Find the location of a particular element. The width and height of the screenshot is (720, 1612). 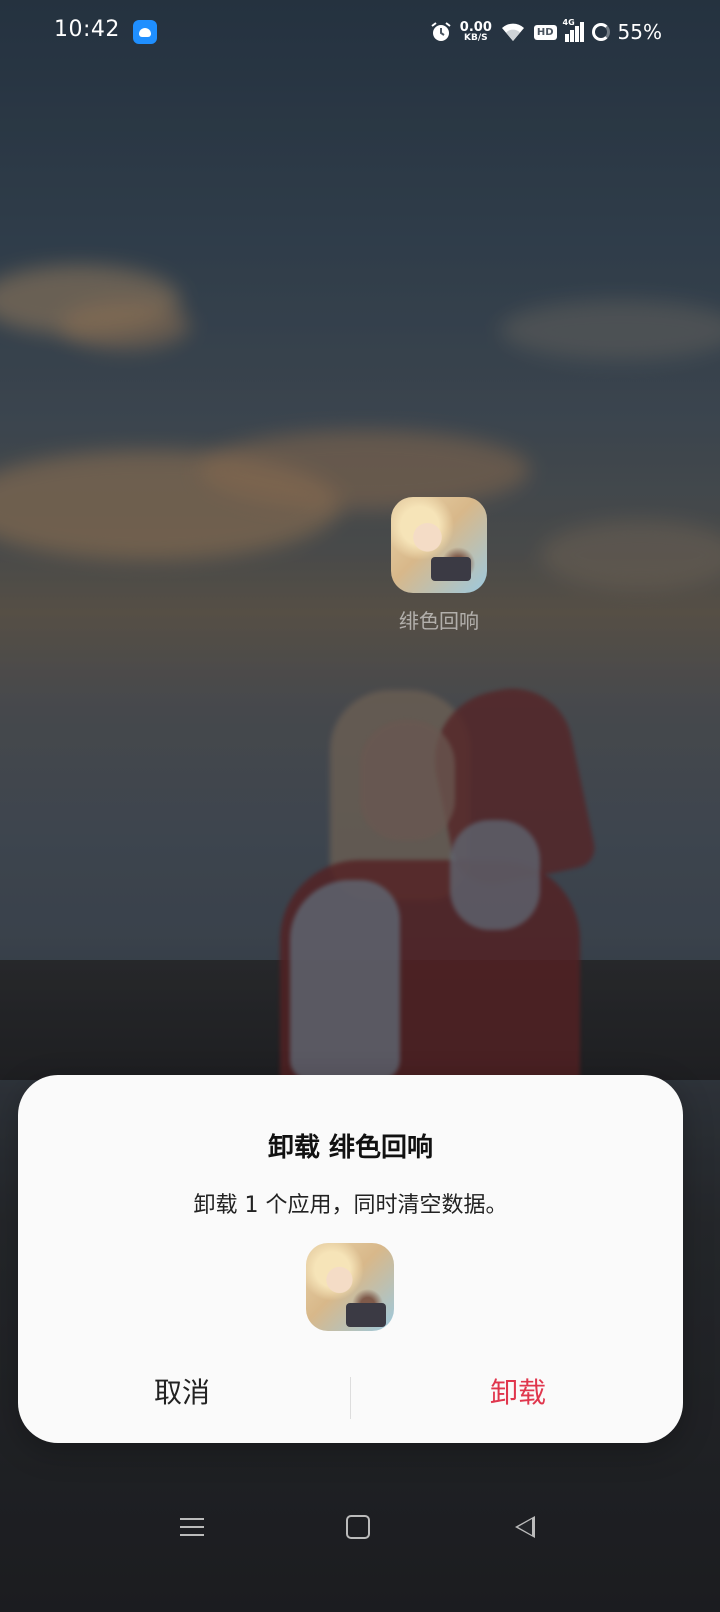

dialog-message: 卸载 1 个应用，同时清空数据。 is located at coordinates (350, 1205).